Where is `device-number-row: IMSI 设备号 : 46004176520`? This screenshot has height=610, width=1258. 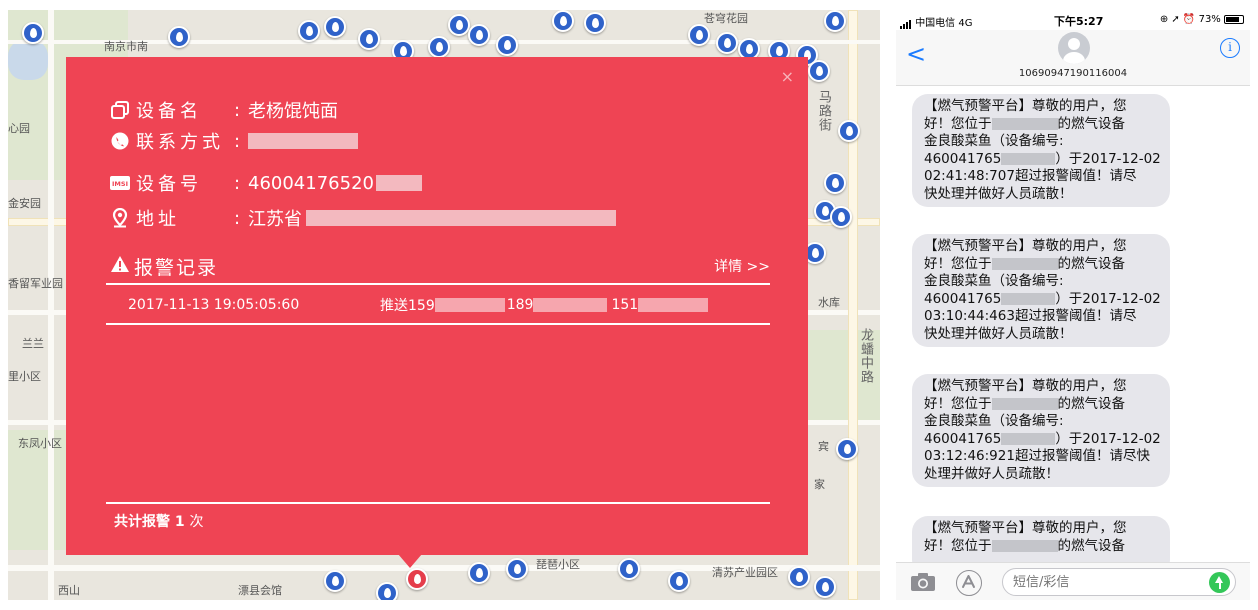 device-number-row: IMSI 设备号 : 46004176520 is located at coordinates (266, 183).